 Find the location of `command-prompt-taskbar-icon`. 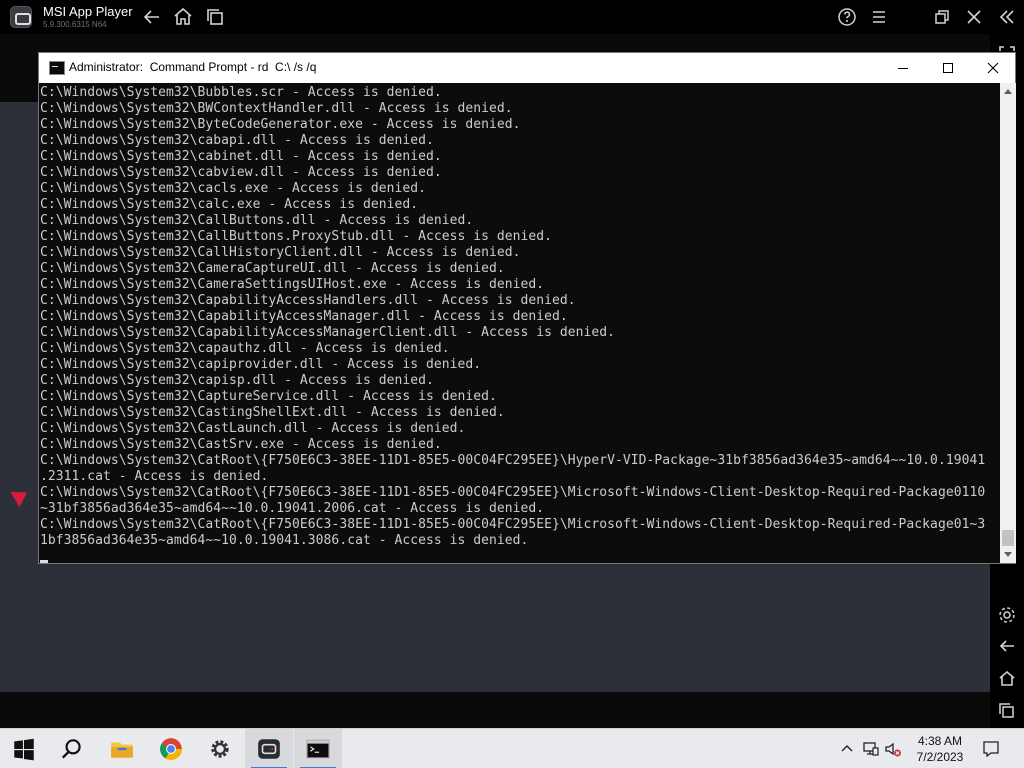

command-prompt-taskbar-icon is located at coordinates (318, 749).